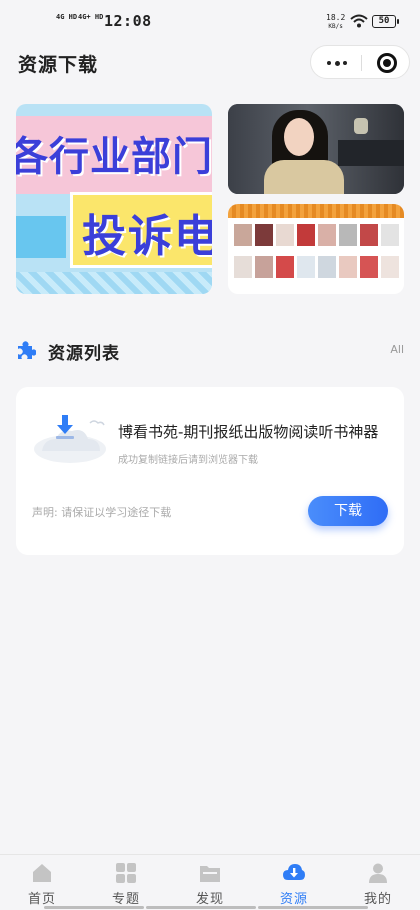  What do you see at coordinates (361, 126) in the screenshot?
I see `photo-lamp` at bounding box center [361, 126].